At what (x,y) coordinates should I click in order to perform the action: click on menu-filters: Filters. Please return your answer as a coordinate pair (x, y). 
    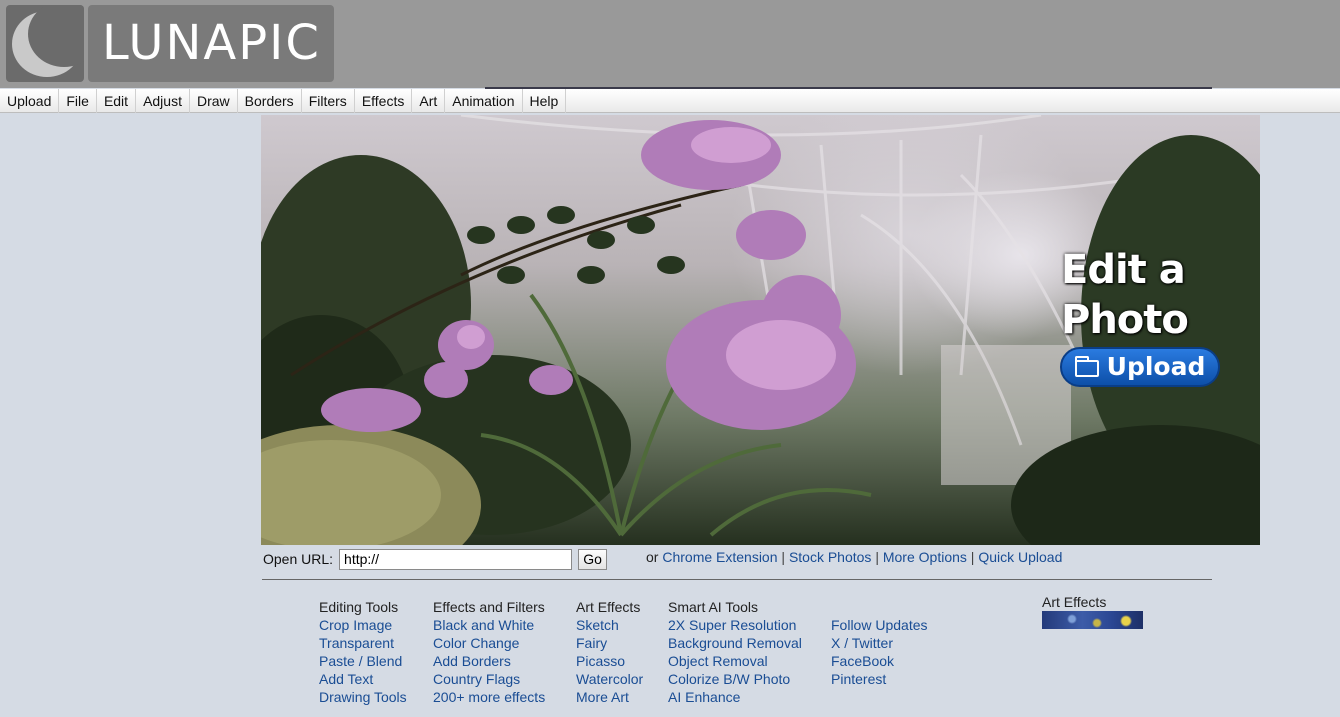
    Looking at the image, I should click on (328, 101).